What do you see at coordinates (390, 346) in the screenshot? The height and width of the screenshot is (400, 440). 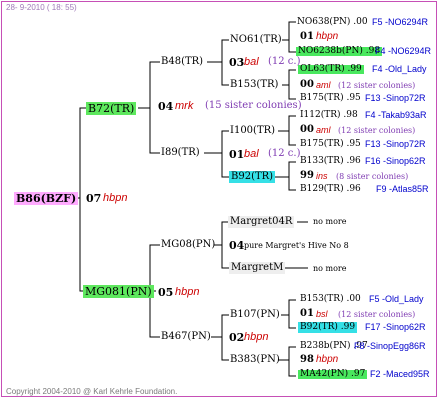 I see `gen5-origin: F8 -SinopEgg86R` at bounding box center [390, 346].